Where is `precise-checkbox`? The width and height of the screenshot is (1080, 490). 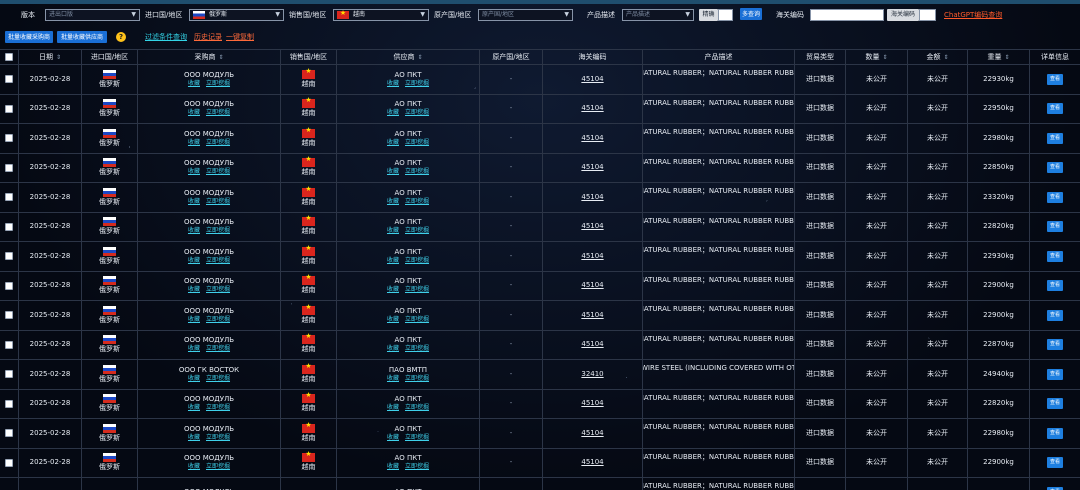 precise-checkbox is located at coordinates (725, 15).